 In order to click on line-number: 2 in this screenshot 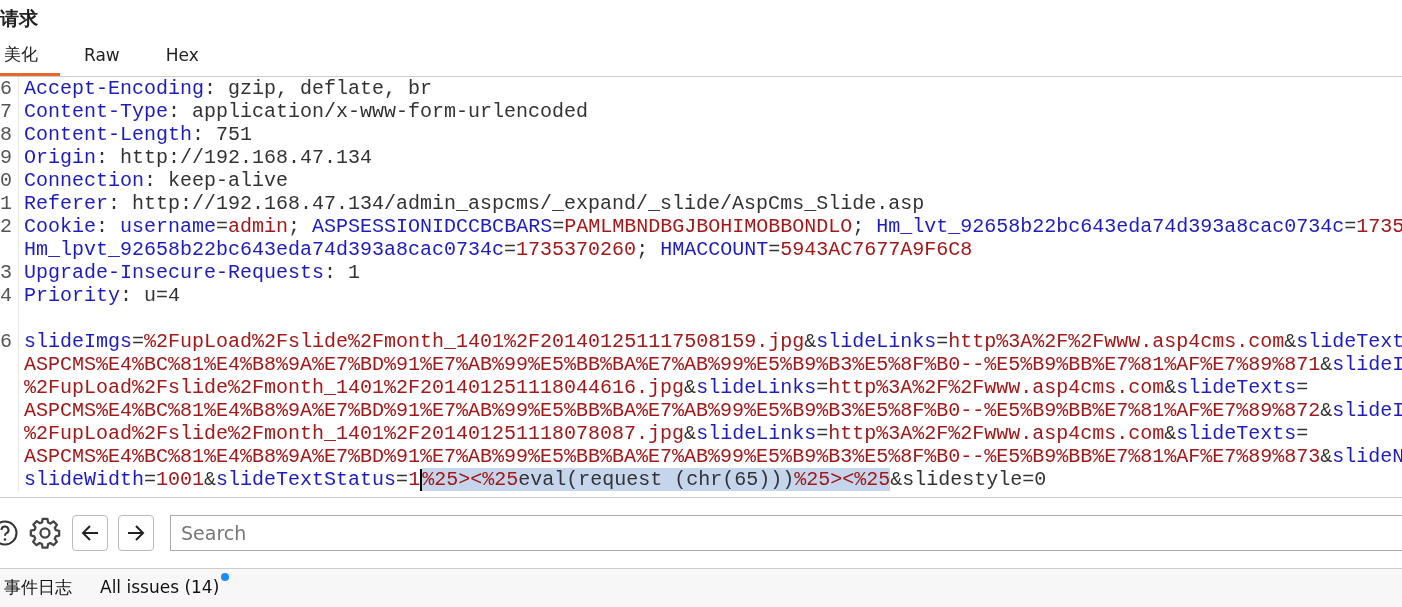, I will do `click(6, 226)`.